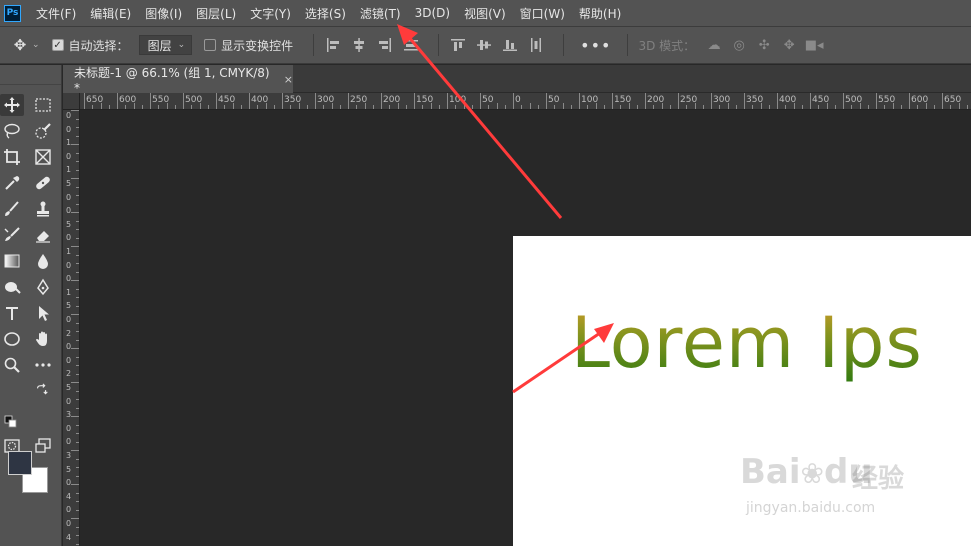 This screenshot has width=971, height=546. Describe the element at coordinates (789, 45) in the screenshot. I see `3d-slide-icon: ✥` at that location.